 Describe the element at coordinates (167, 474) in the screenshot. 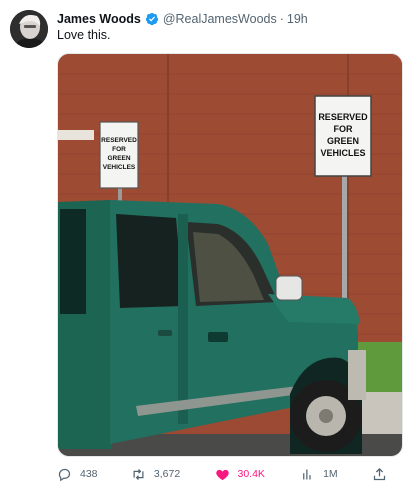

I see `retweet-count: 3,672` at that location.